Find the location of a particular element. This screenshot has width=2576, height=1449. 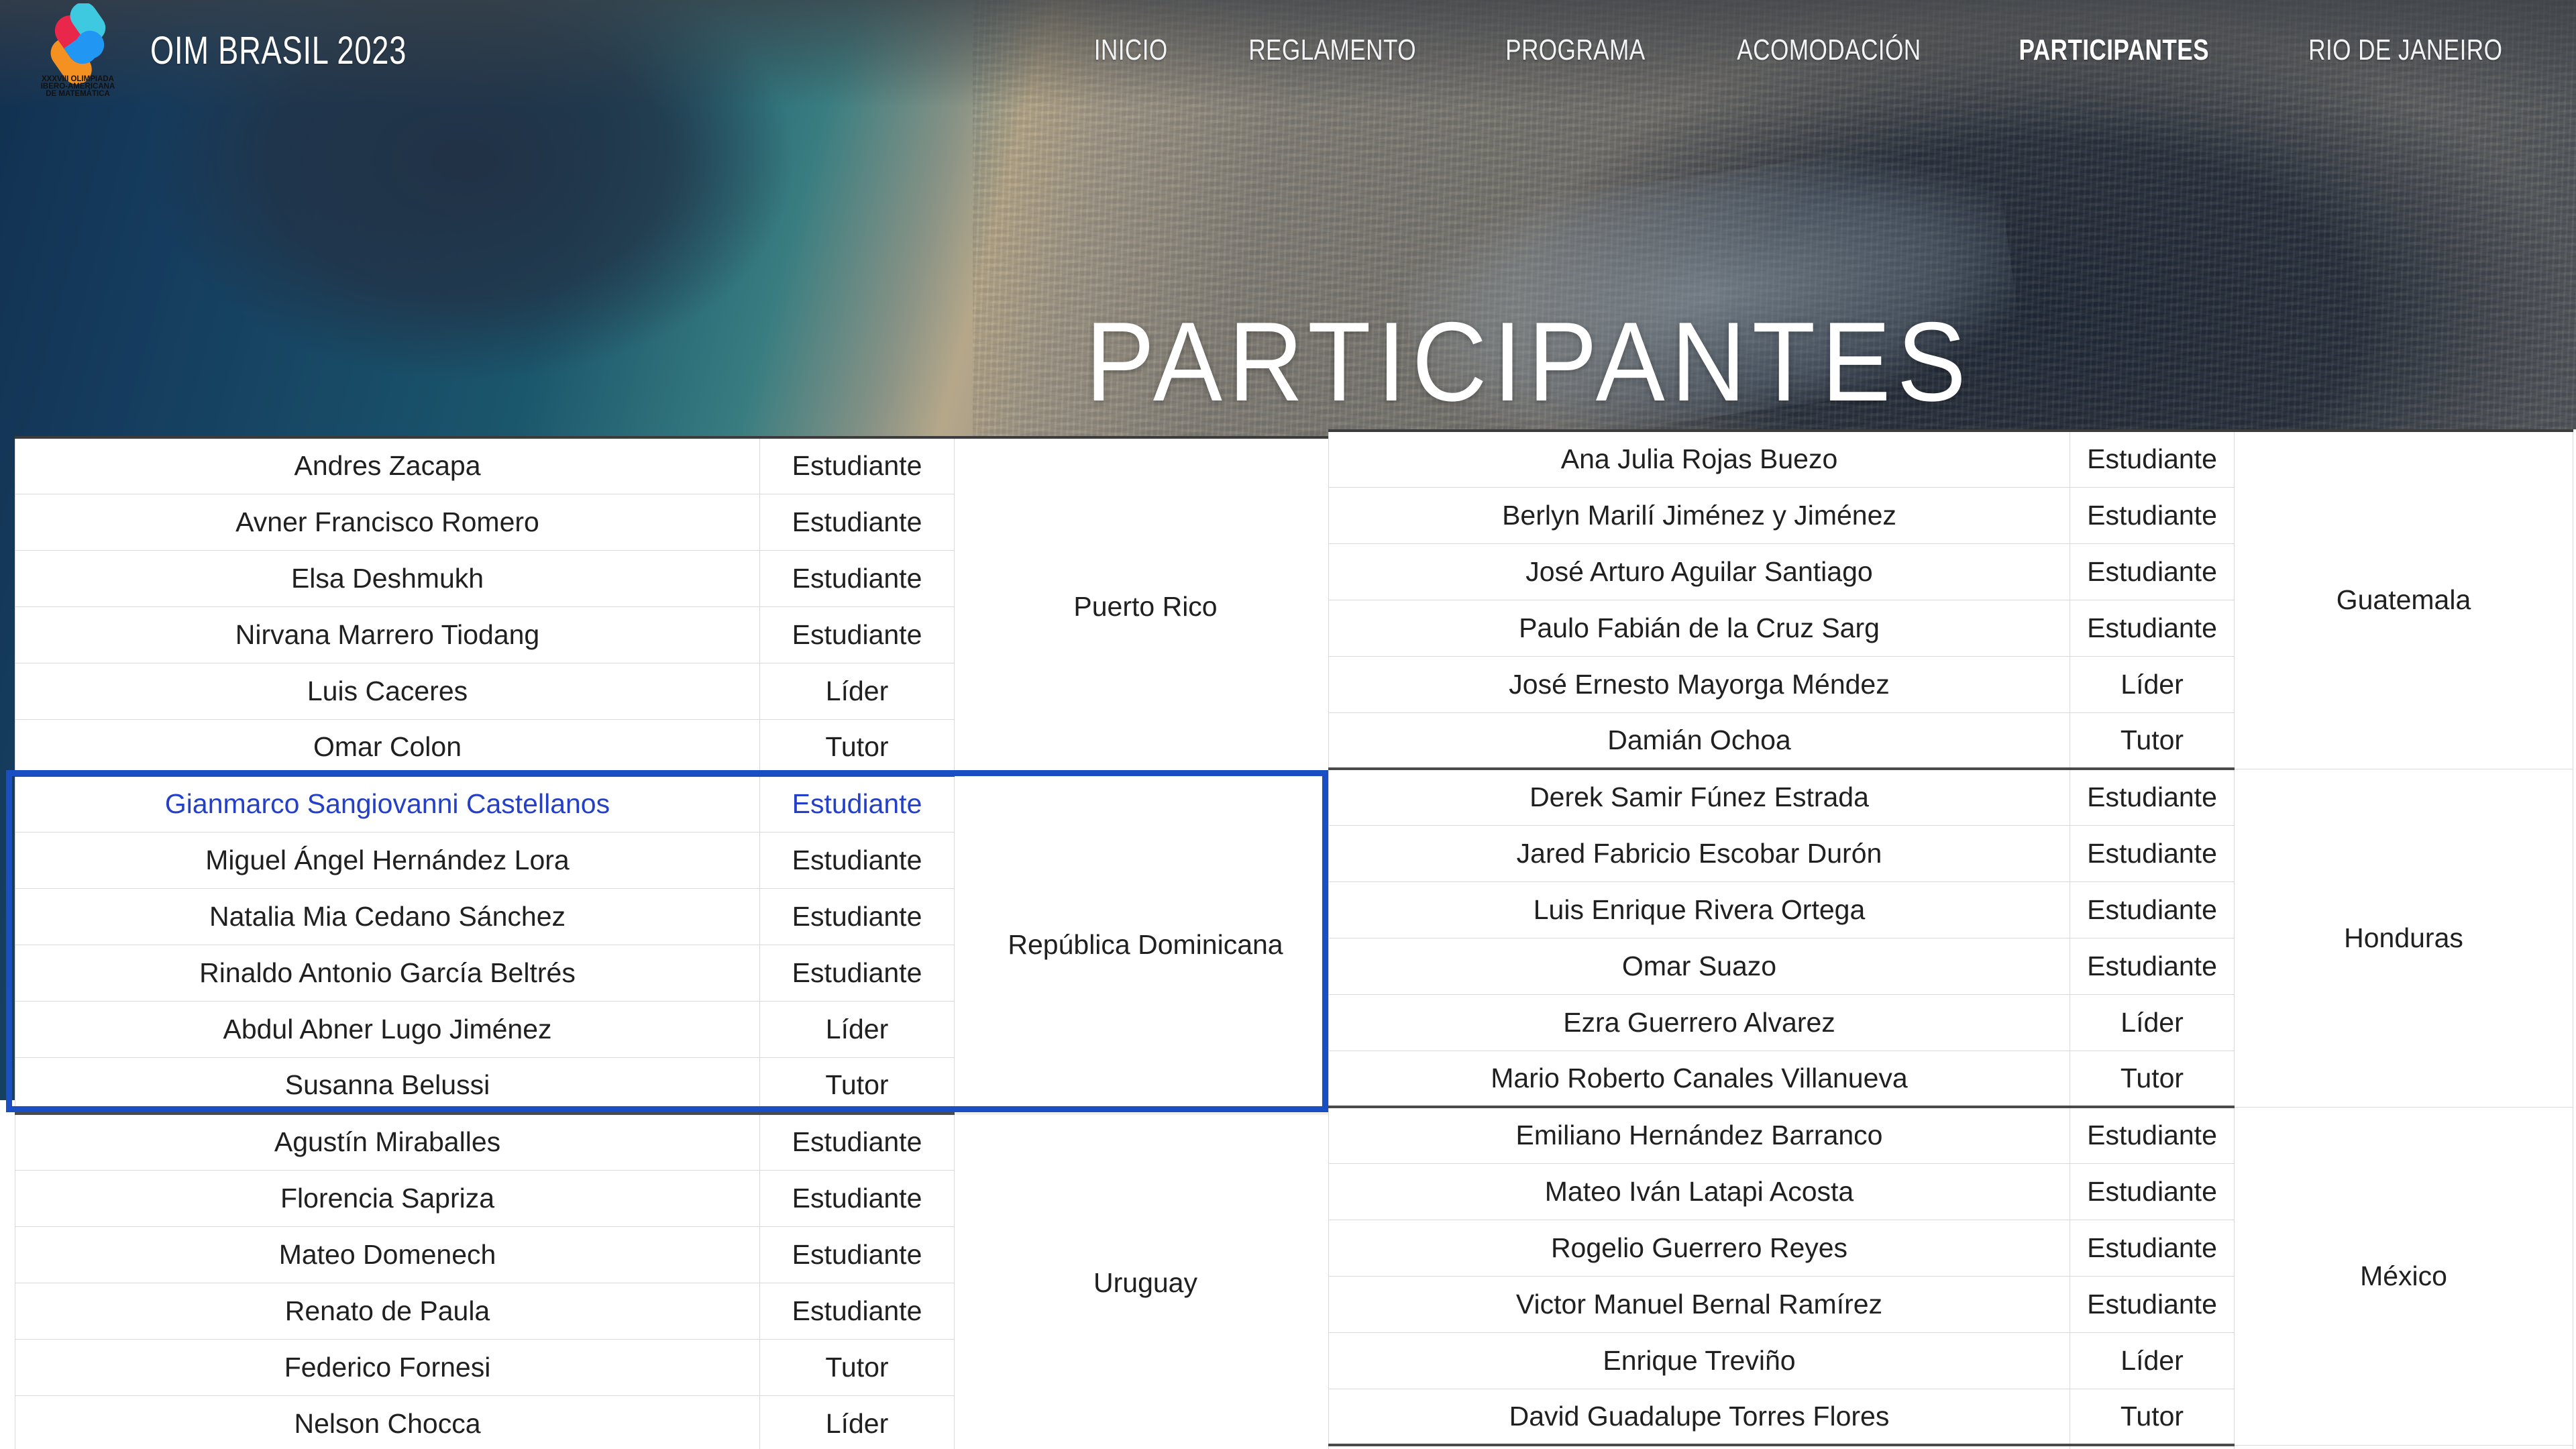

participant-name-cell: Mateo Domenech is located at coordinates (387, 1254).